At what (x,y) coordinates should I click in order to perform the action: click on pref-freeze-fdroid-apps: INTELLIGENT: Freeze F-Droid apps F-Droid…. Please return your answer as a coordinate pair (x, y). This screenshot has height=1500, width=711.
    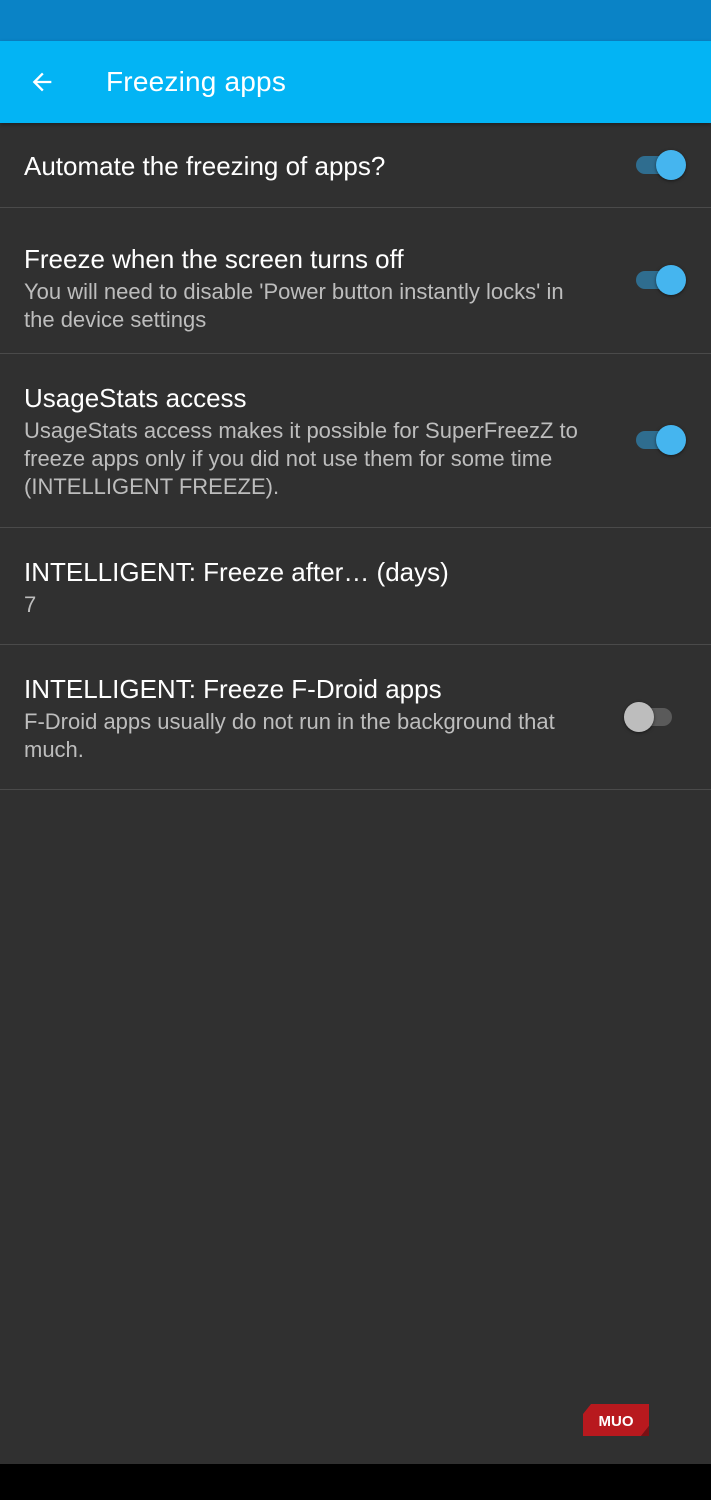
    Looking at the image, I should click on (355, 717).